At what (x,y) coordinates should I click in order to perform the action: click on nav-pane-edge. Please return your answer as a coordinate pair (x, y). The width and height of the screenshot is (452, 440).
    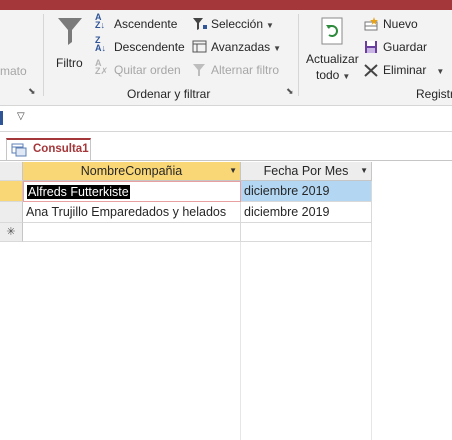
    Looking at the image, I should click on (1, 118).